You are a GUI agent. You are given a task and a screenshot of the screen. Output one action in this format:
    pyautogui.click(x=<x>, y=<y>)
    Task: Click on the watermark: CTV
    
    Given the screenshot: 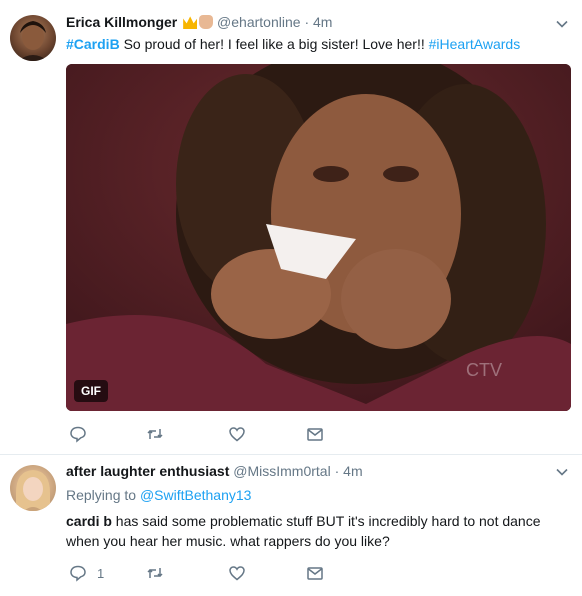 What is the action you would take?
    pyautogui.click(x=484, y=370)
    